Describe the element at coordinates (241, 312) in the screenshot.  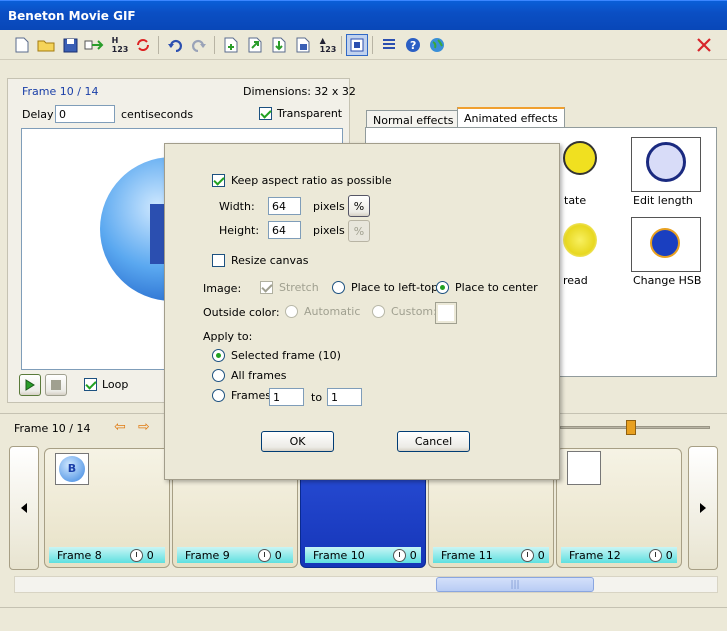
I see `outside-color-label: Outside color:` at that location.